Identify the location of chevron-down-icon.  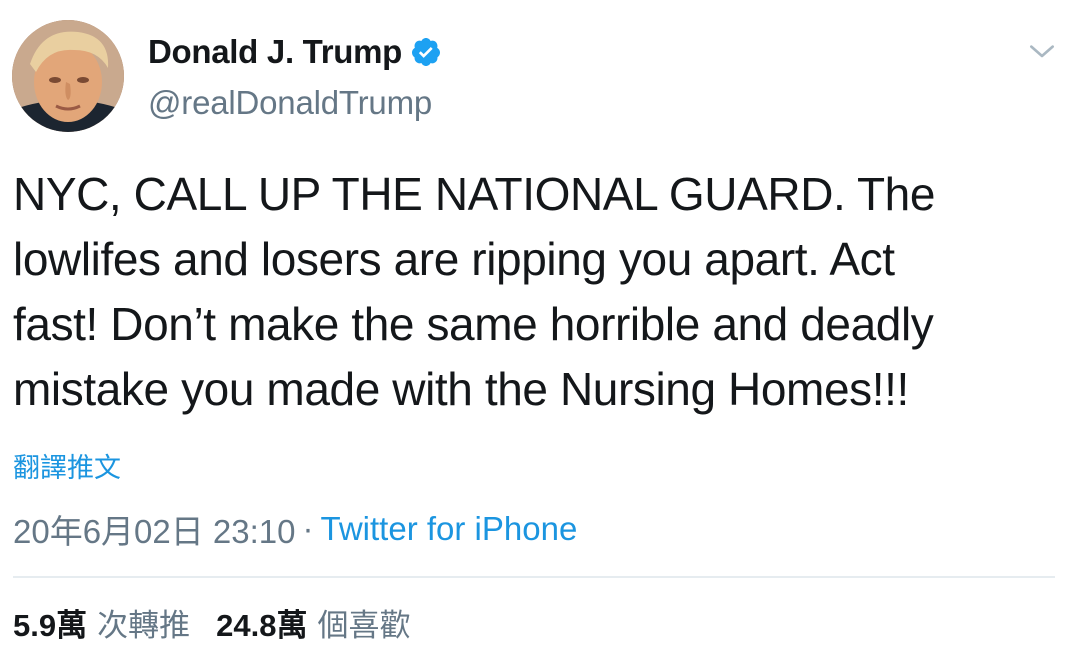
(1042, 52).